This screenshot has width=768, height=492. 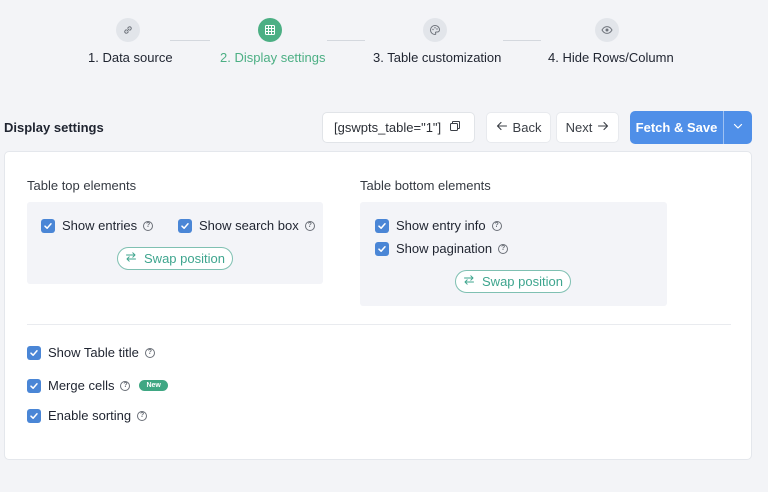 What do you see at coordinates (81, 385) in the screenshot?
I see `option-label: Merge cells` at bounding box center [81, 385].